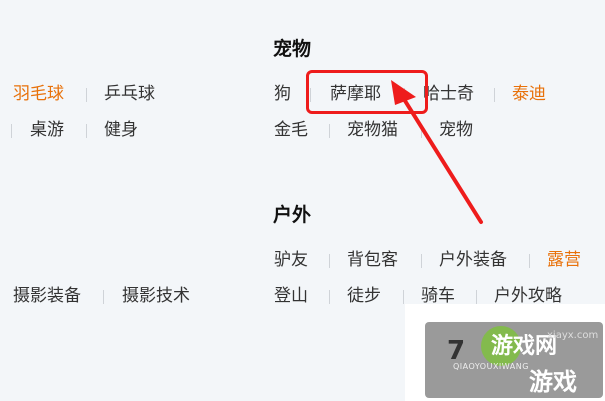 Image resolution: width=605 pixels, height=401 pixels. Describe the element at coordinates (491, 366) in the screenshot. I see `watermark-pinyin: QIAOYOUXIWANG` at that location.